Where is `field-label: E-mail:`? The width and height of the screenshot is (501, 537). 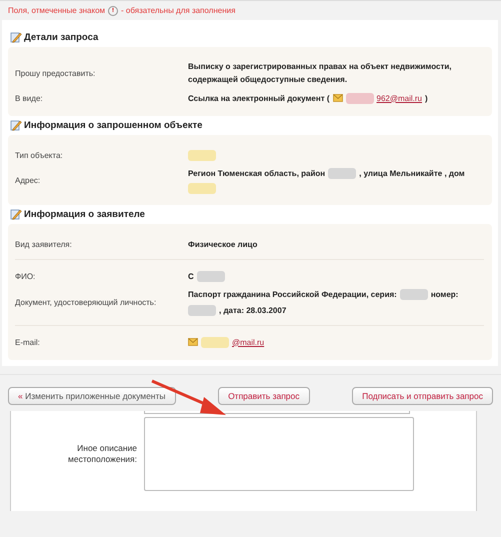 field-label: E-mail: is located at coordinates (28, 342).